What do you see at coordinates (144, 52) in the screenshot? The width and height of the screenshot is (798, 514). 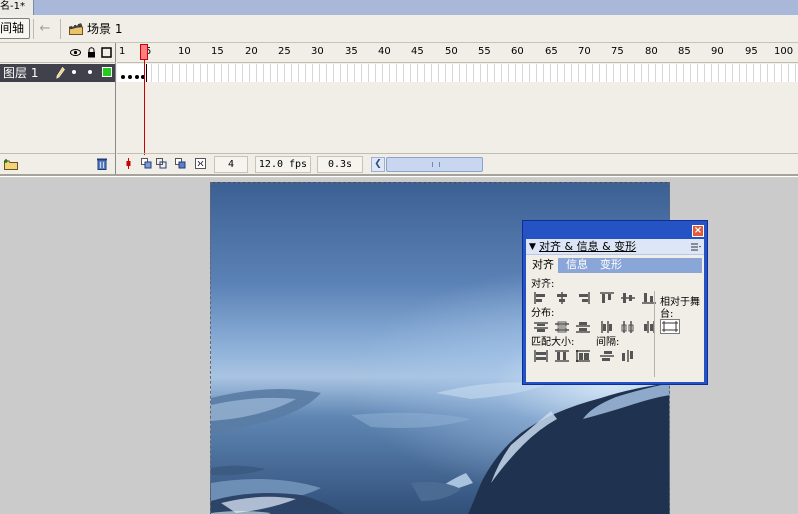 I see `playhead` at bounding box center [144, 52].